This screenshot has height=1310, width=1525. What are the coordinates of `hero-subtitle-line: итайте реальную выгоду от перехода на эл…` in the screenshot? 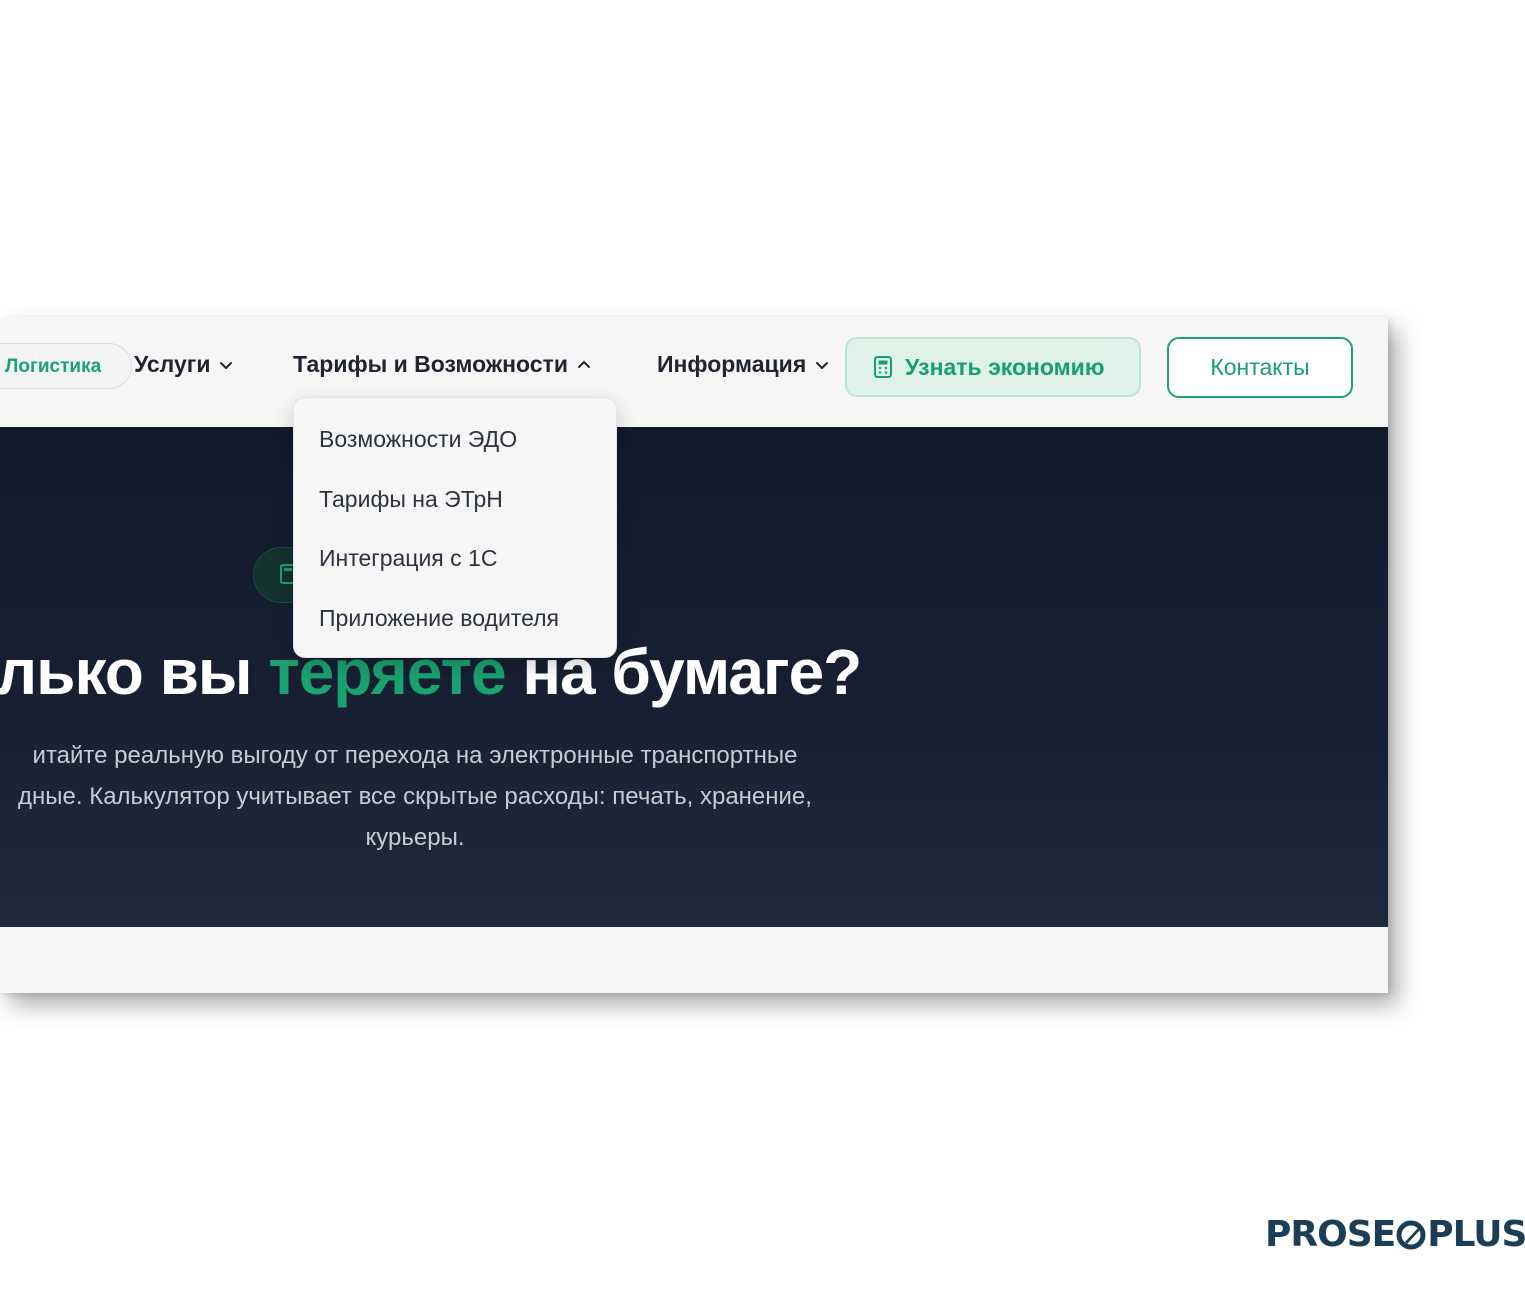 It's located at (415, 755).